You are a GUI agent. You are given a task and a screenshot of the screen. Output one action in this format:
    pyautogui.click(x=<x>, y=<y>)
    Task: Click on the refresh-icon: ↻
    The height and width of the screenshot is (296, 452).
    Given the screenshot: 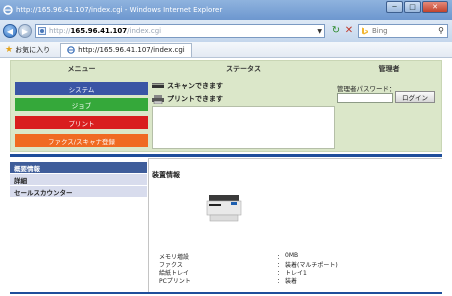 What is the action you would take?
    pyautogui.click(x=336, y=31)
    